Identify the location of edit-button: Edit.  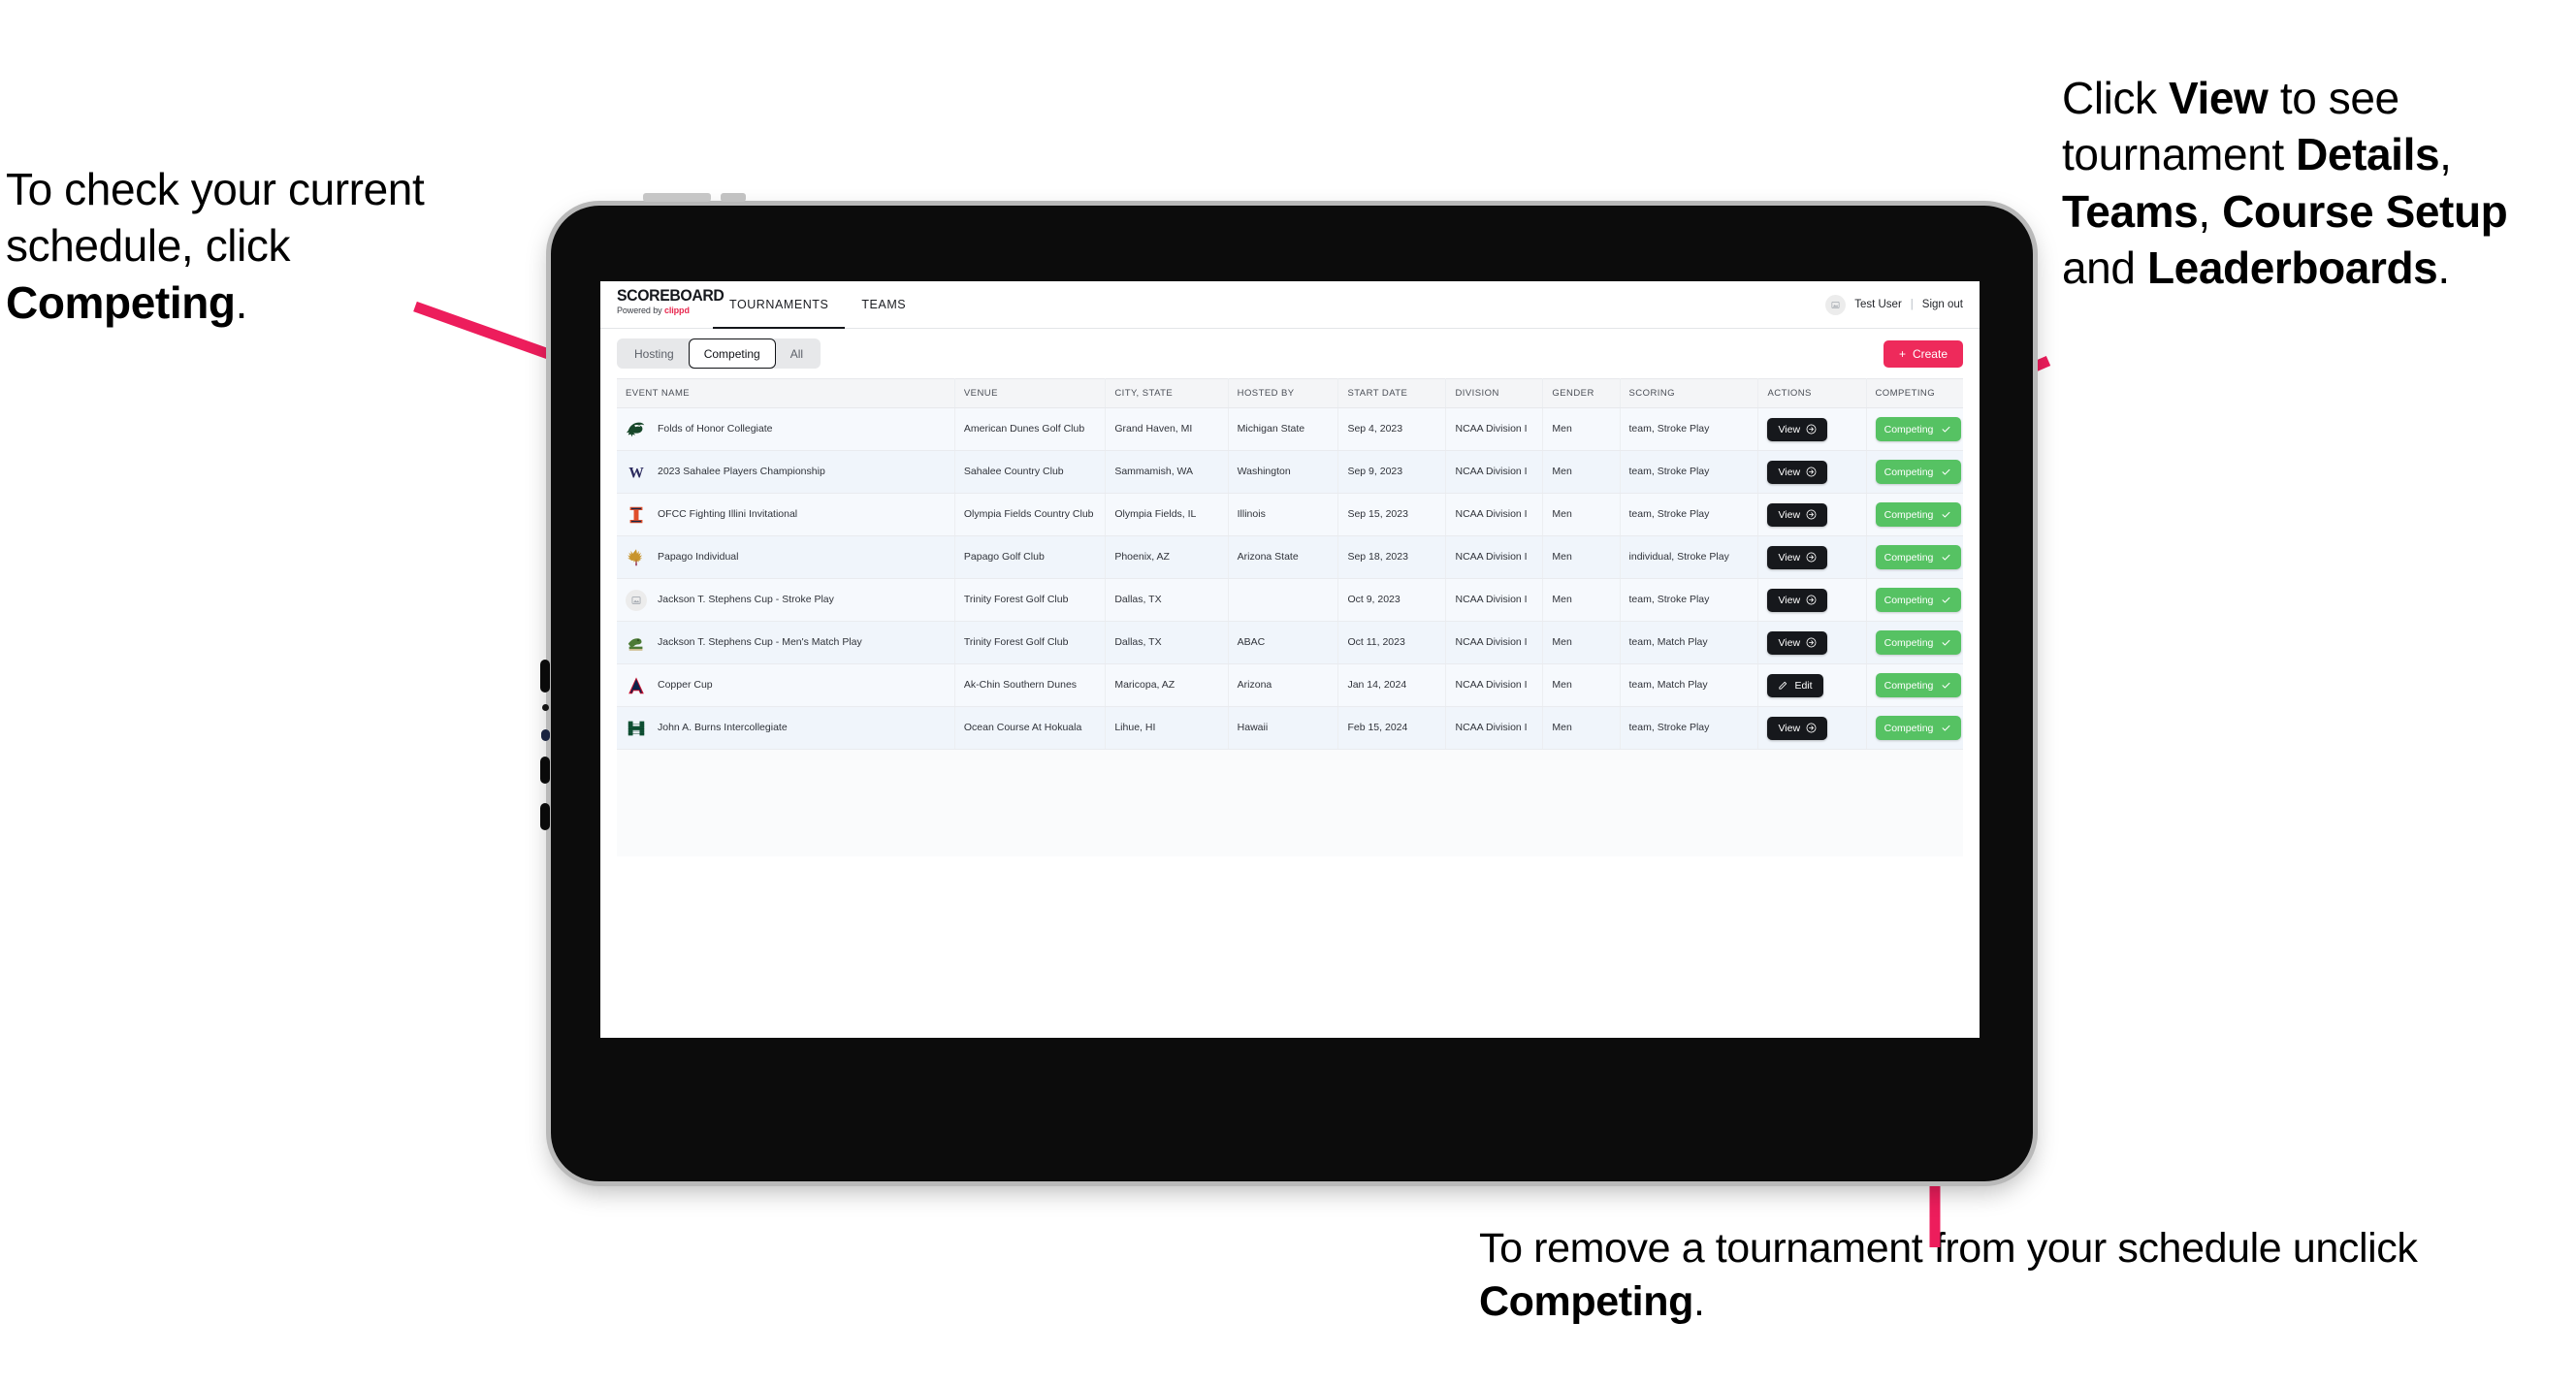
(1795, 685).